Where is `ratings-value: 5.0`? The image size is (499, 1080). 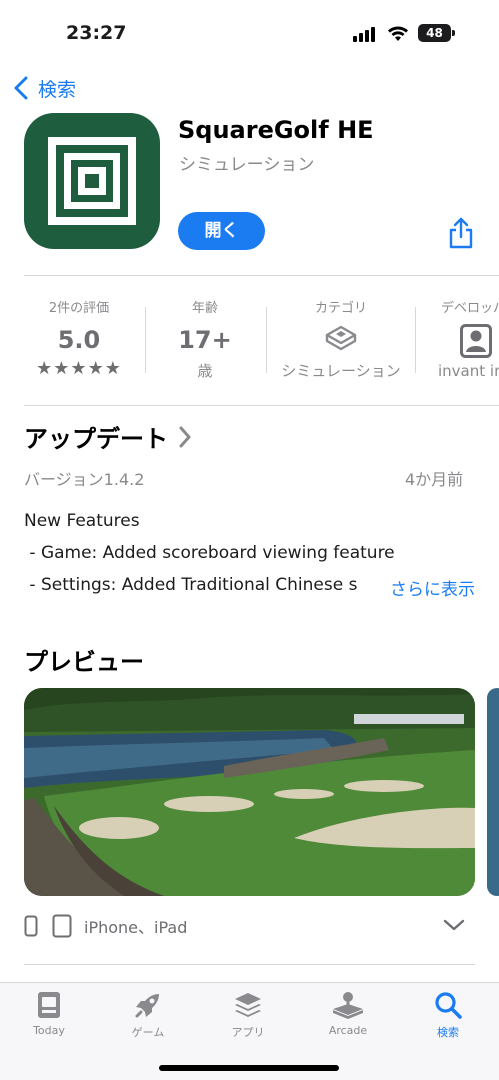
ratings-value: 5.0 is located at coordinates (79, 340).